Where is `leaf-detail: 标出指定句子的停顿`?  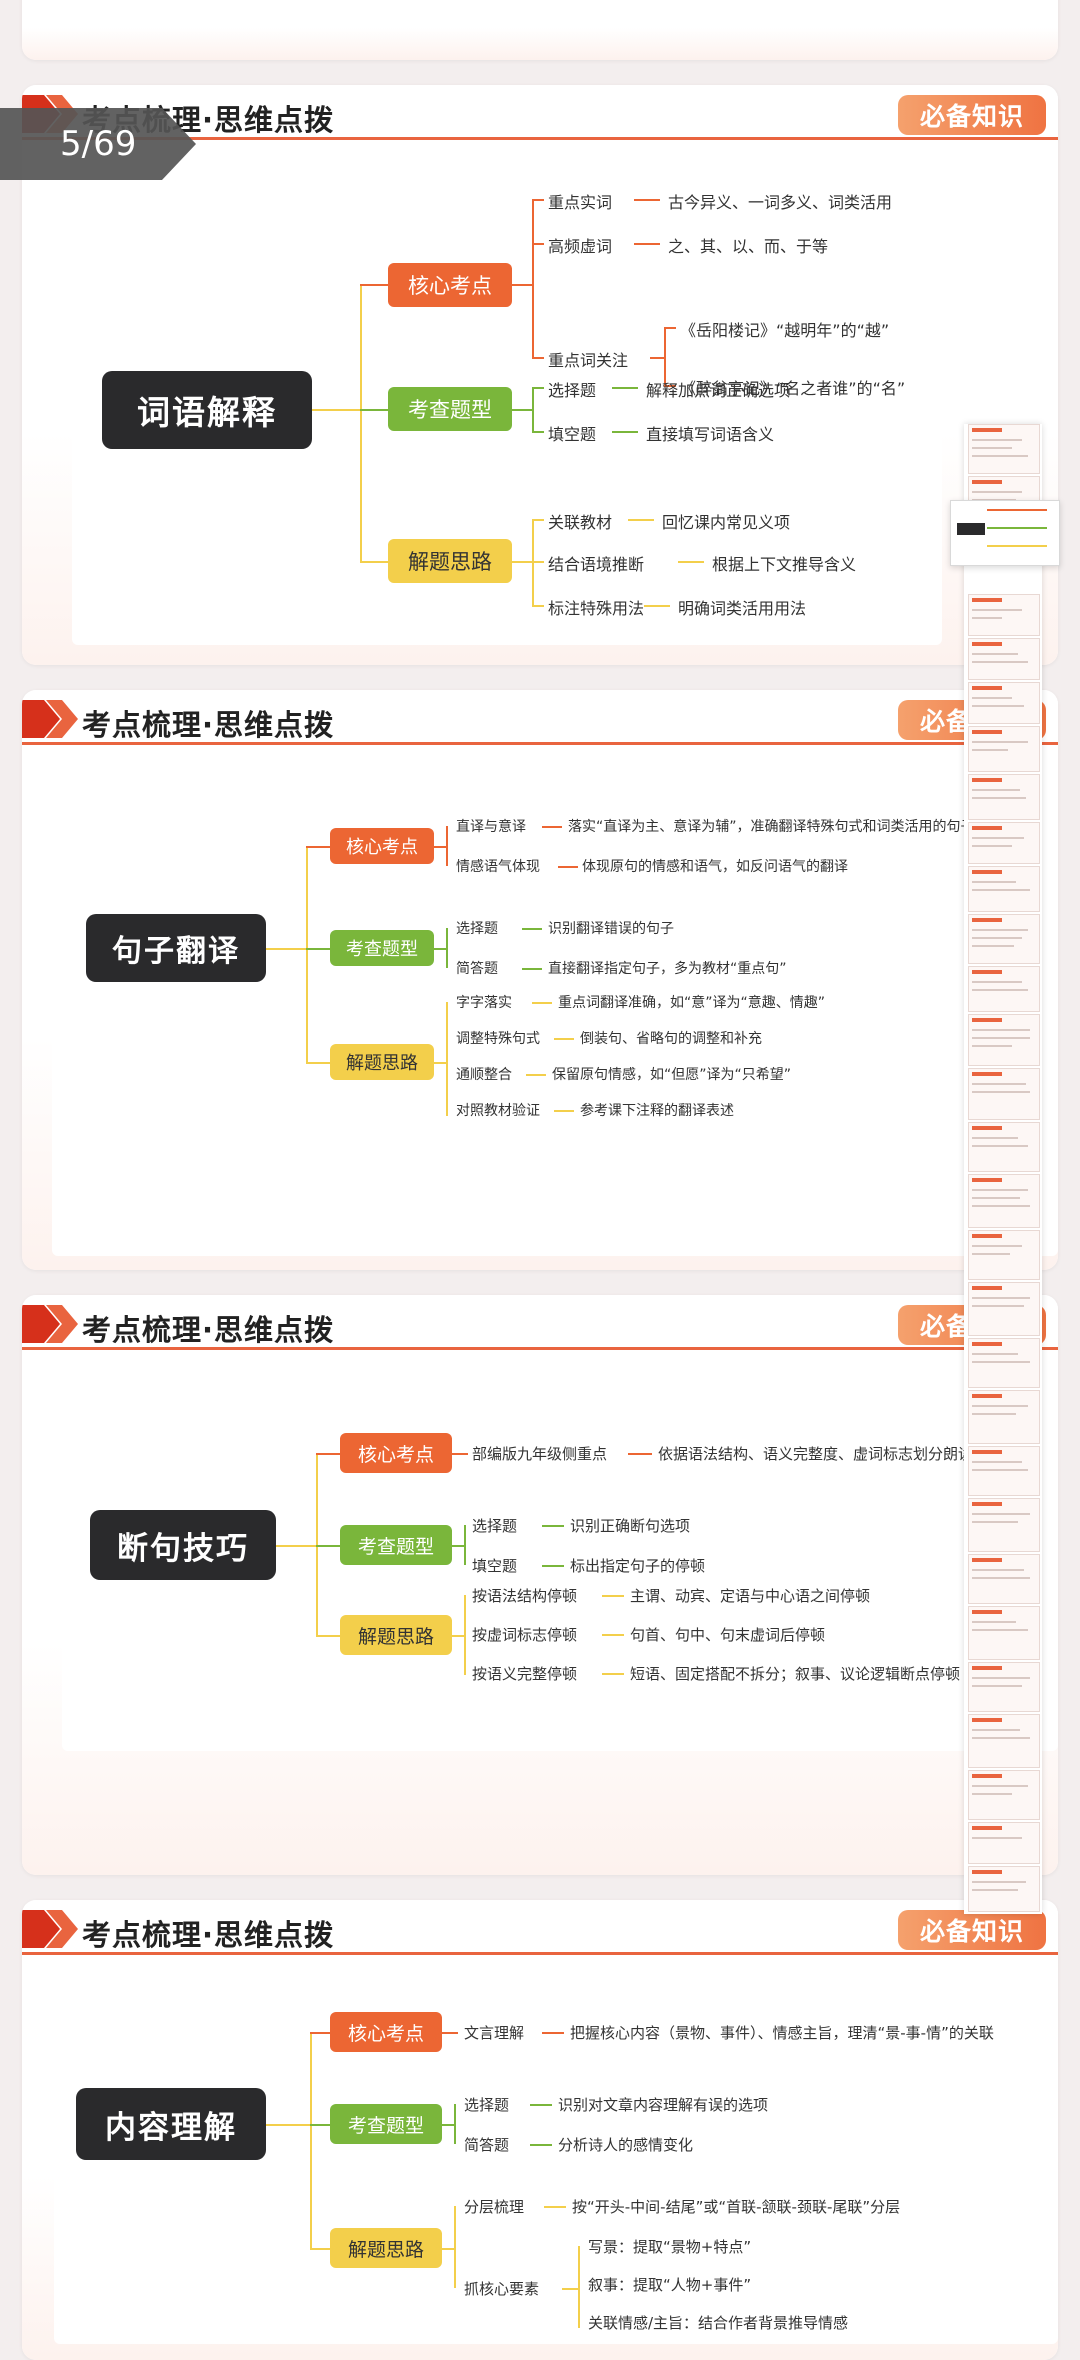
leaf-detail: 标出指定句子的停顿 is located at coordinates (638, 1566).